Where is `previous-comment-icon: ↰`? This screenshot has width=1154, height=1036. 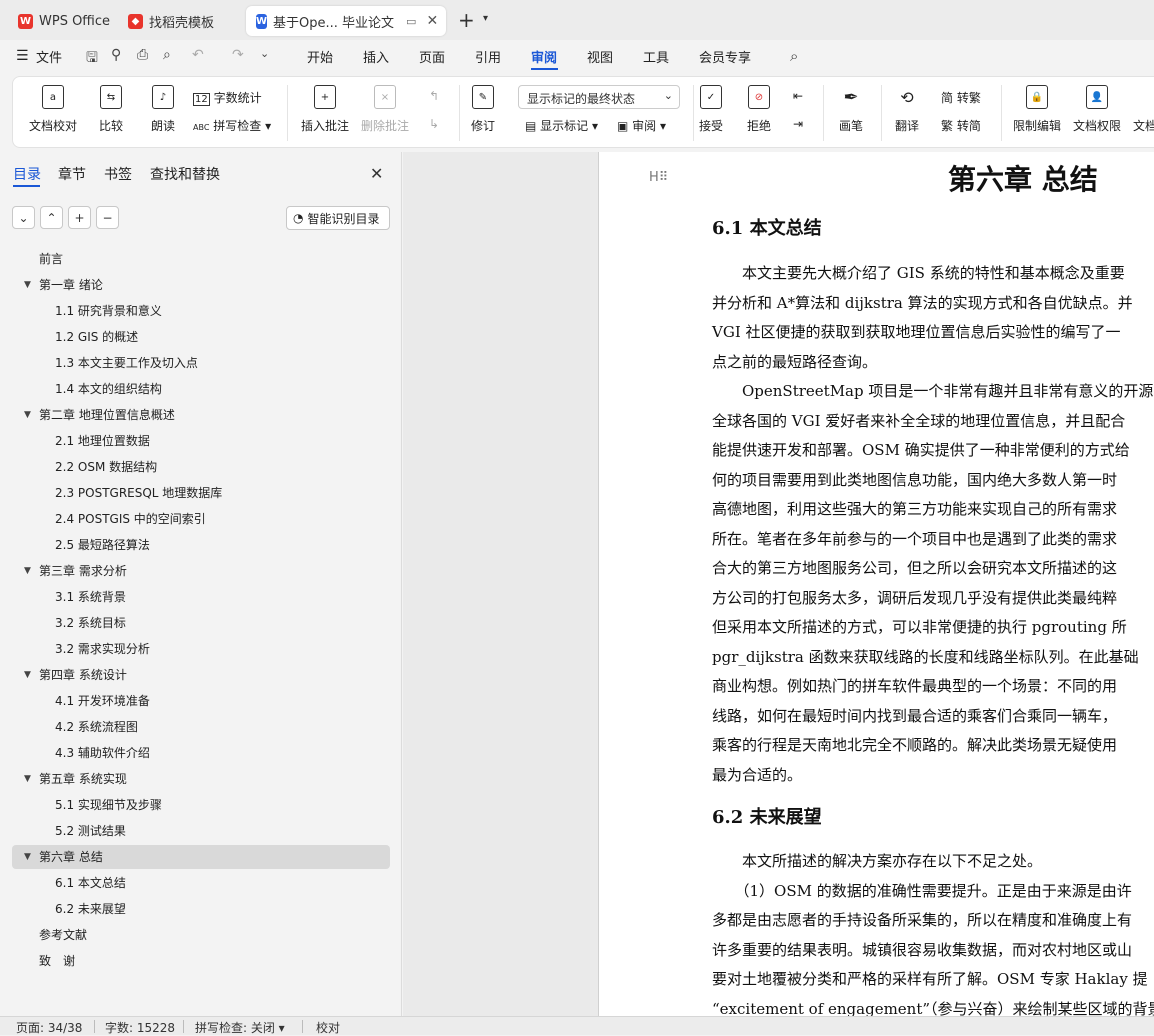
previous-comment-icon: ↰ is located at coordinates (434, 96).